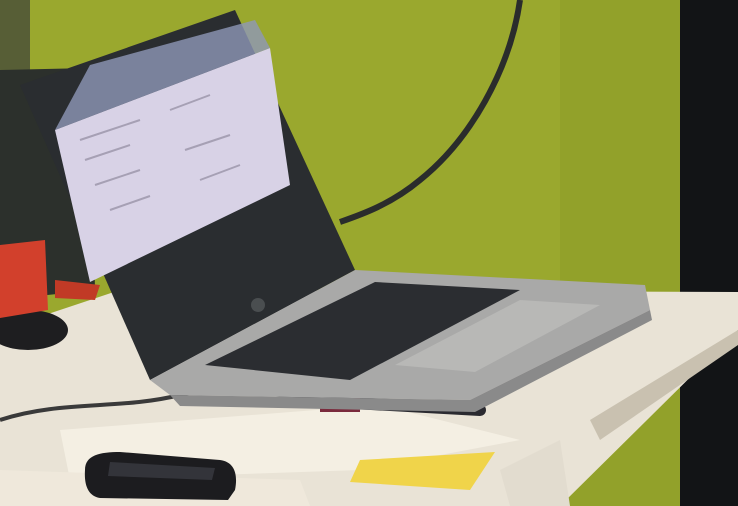 Image resolution: width=738 pixels, height=506 pixels. I want to click on dark-curtain, so click(709, 253).